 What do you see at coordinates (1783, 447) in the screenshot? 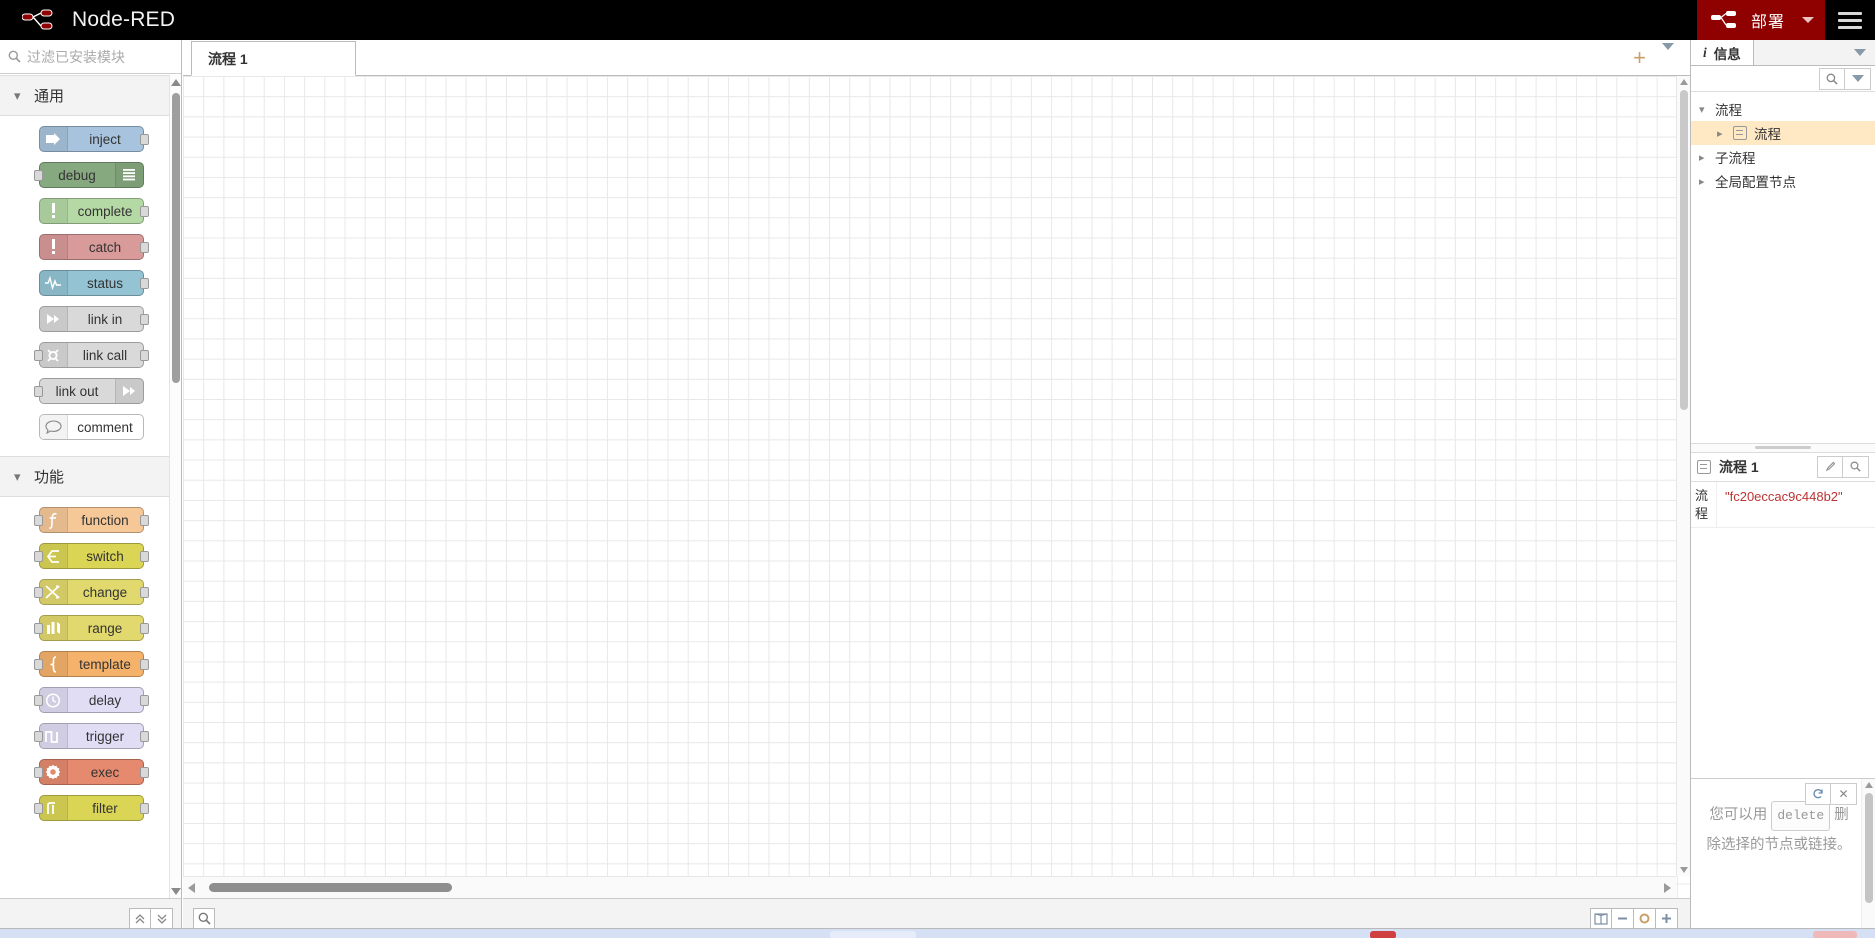
I see `sidebar-panel-divider` at bounding box center [1783, 447].